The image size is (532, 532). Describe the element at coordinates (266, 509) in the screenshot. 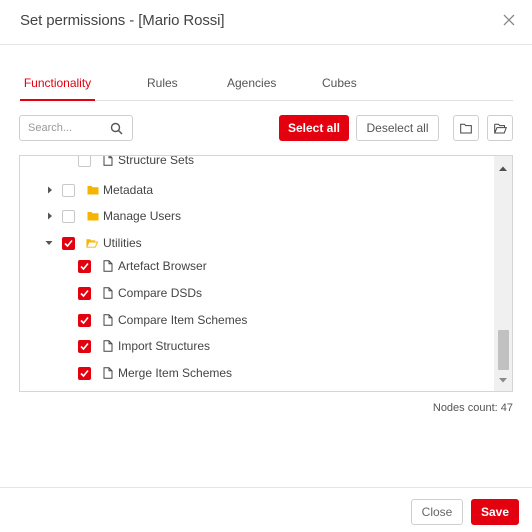

I see `dialog-footer: Close Save` at that location.